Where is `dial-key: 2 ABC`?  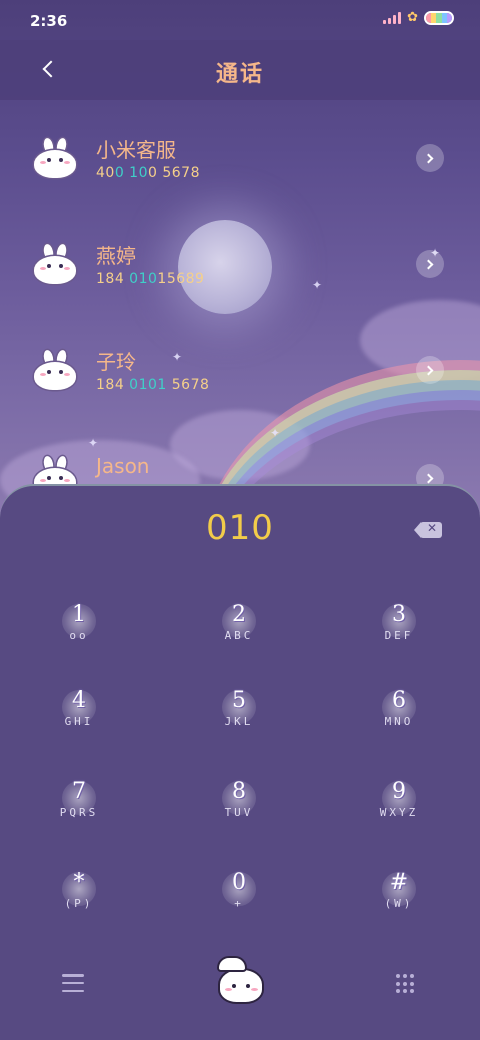 dial-key: 2 ABC is located at coordinates (239, 637).